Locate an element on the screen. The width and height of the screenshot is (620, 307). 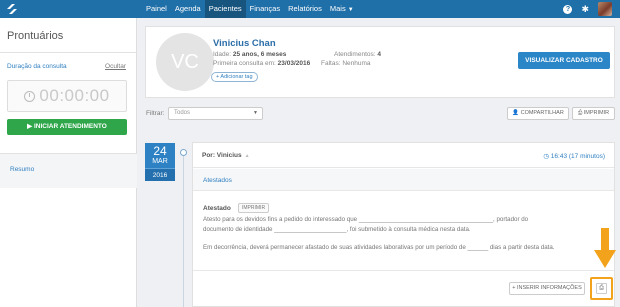
section-title: Atestados is located at coordinates (217, 180).